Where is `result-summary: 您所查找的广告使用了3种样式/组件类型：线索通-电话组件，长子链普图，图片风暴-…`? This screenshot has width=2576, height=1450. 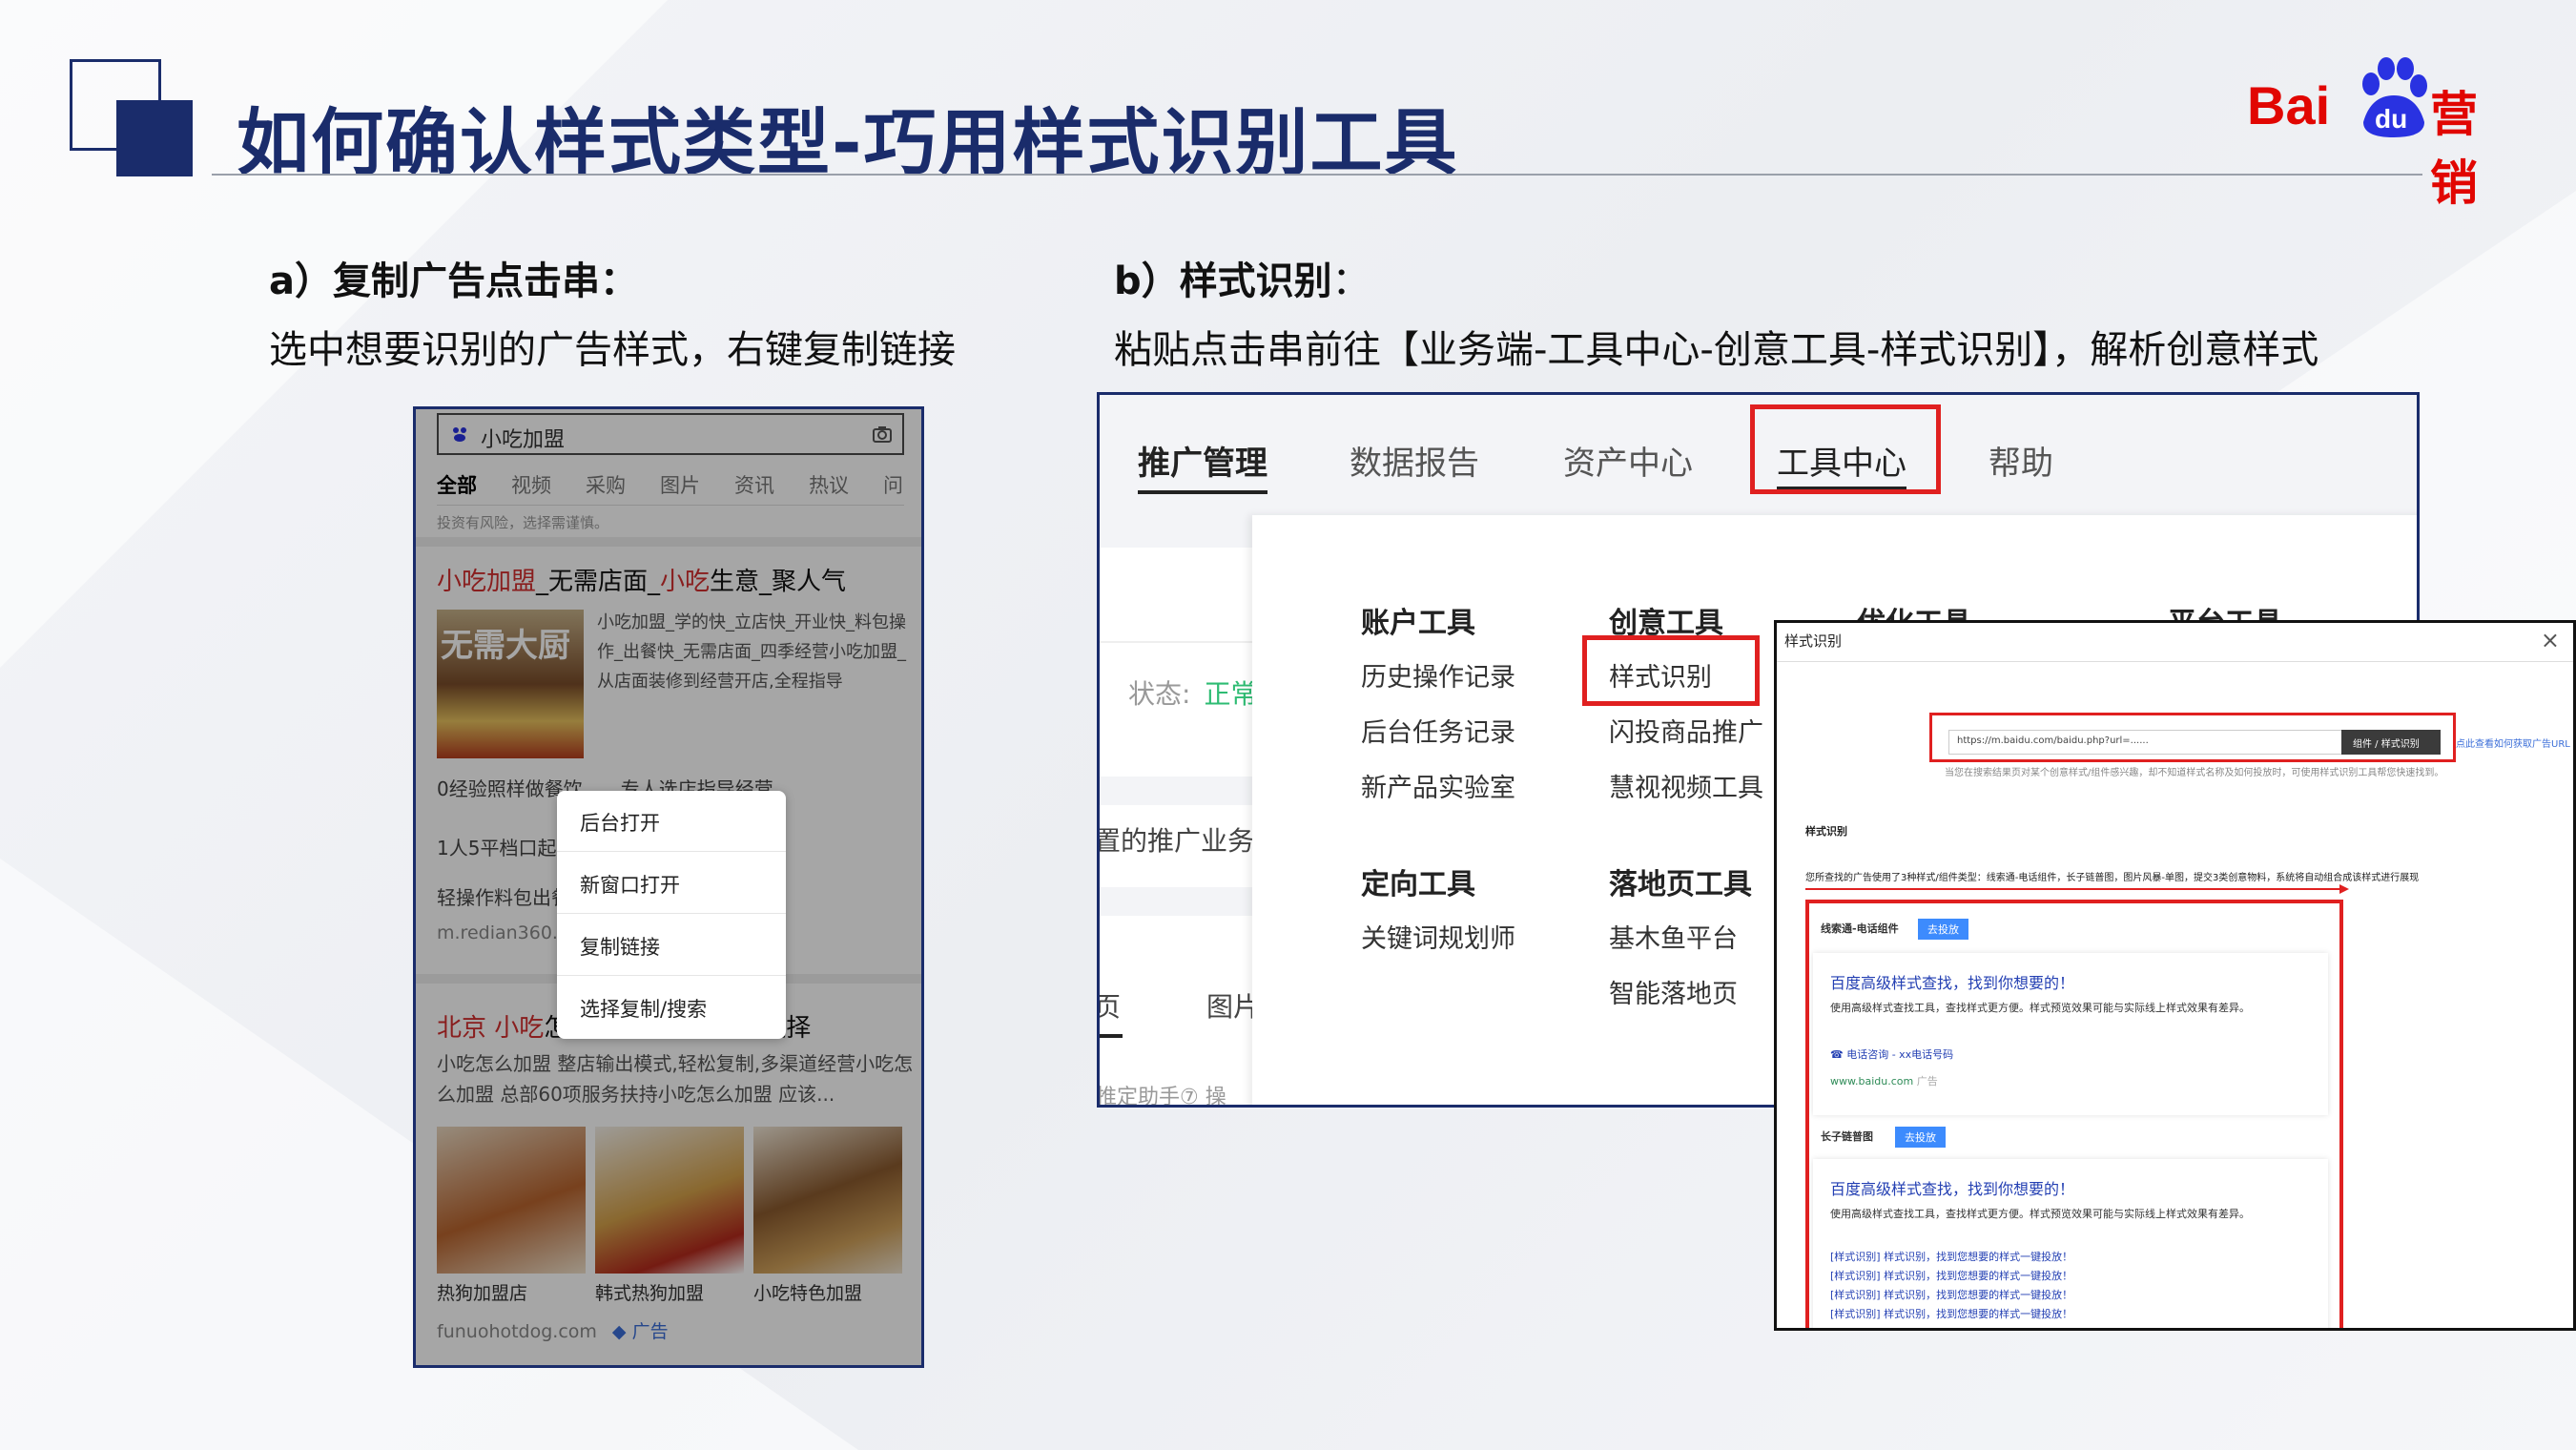
result-summary: 您所查找的广告使用了3种样式/组件类型：线索通-电话组件，长子链普图，图片风暴-… is located at coordinates (2112, 878).